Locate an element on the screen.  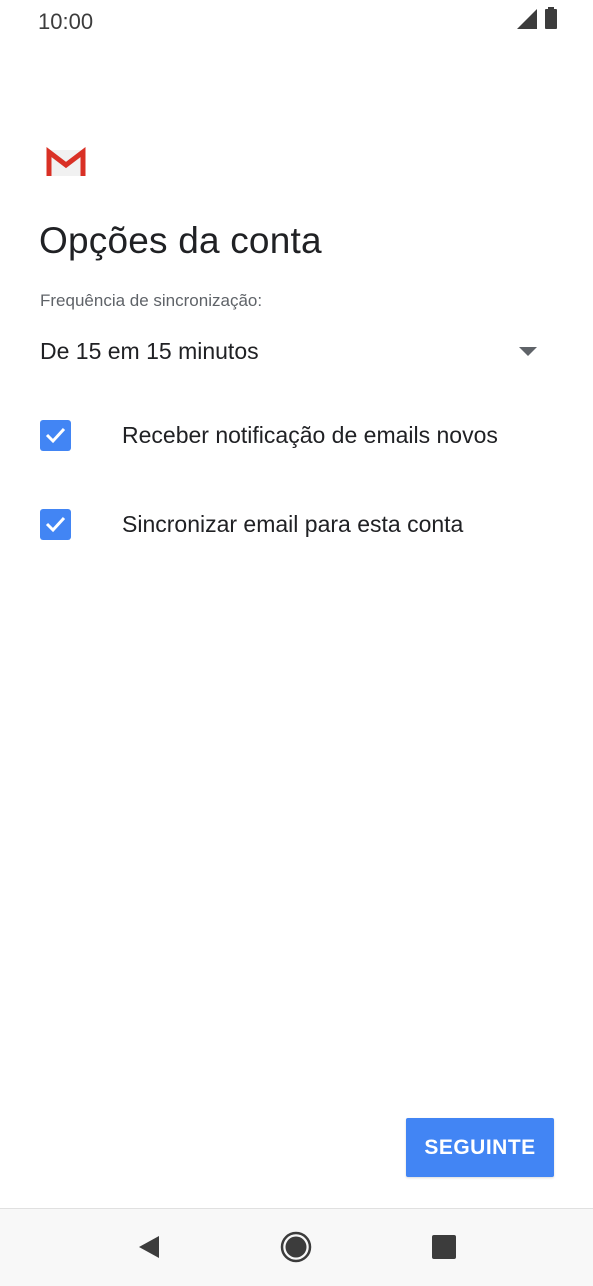
next-button: SEGUINTE is located at coordinates (480, 1147).